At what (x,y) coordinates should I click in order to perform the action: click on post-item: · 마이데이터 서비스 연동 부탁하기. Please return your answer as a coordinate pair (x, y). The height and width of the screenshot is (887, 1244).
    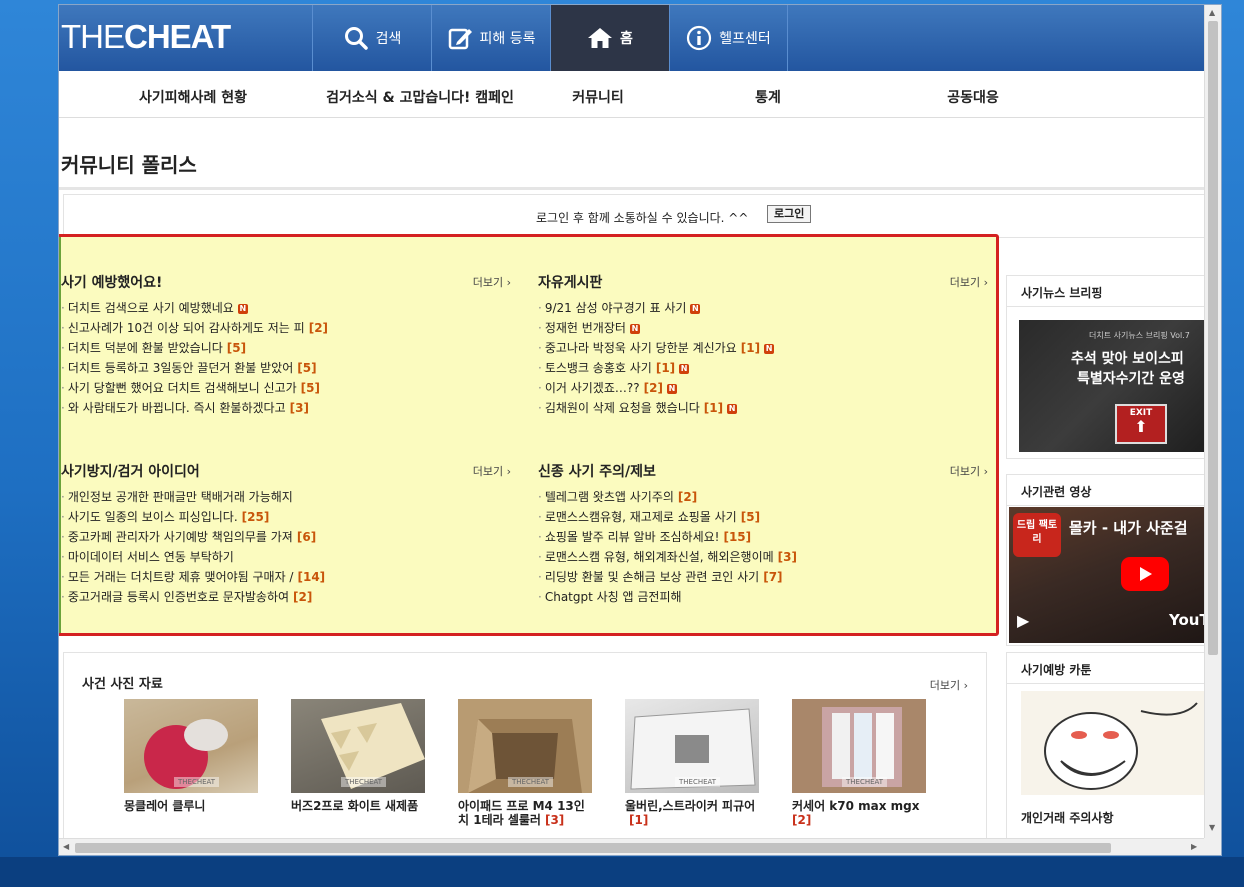
    Looking at the image, I should click on (286, 557).